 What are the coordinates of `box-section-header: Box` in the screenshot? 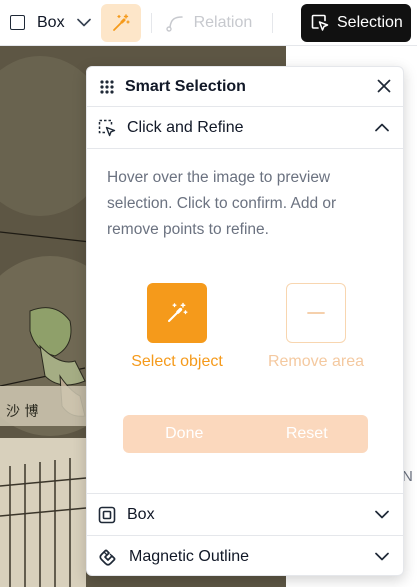 It's located at (245, 514).